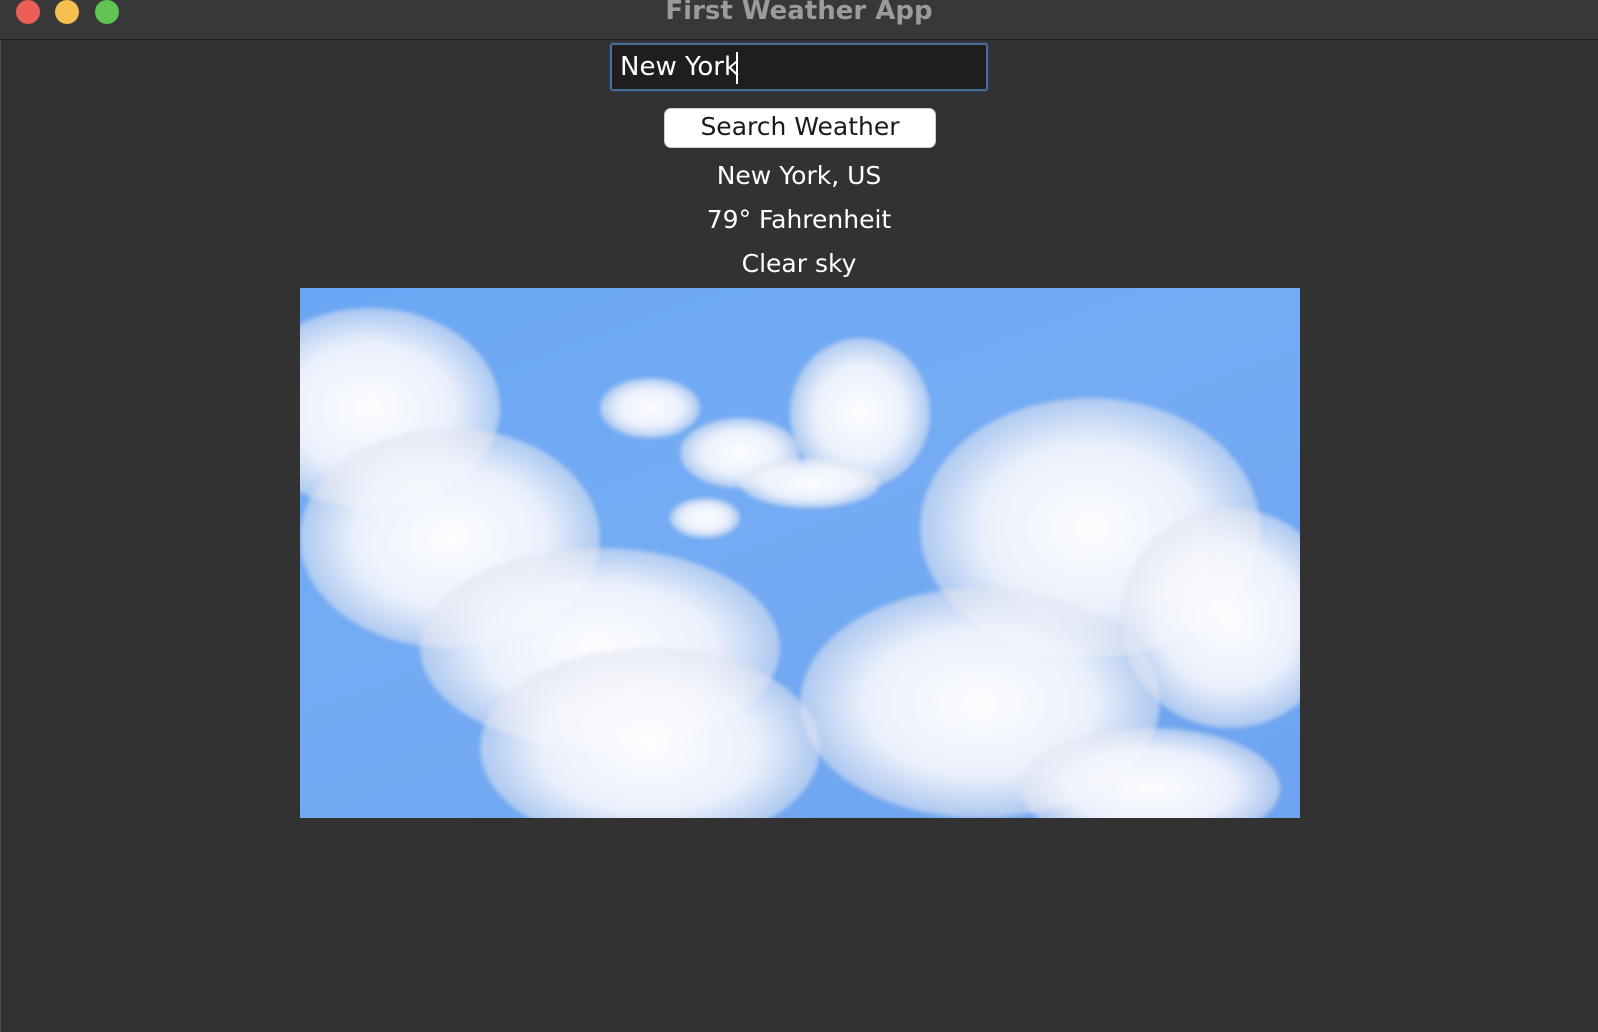 The width and height of the screenshot is (1598, 1032). What do you see at coordinates (799, 263) in the screenshot?
I see `weather-description-label: Clear sky` at bounding box center [799, 263].